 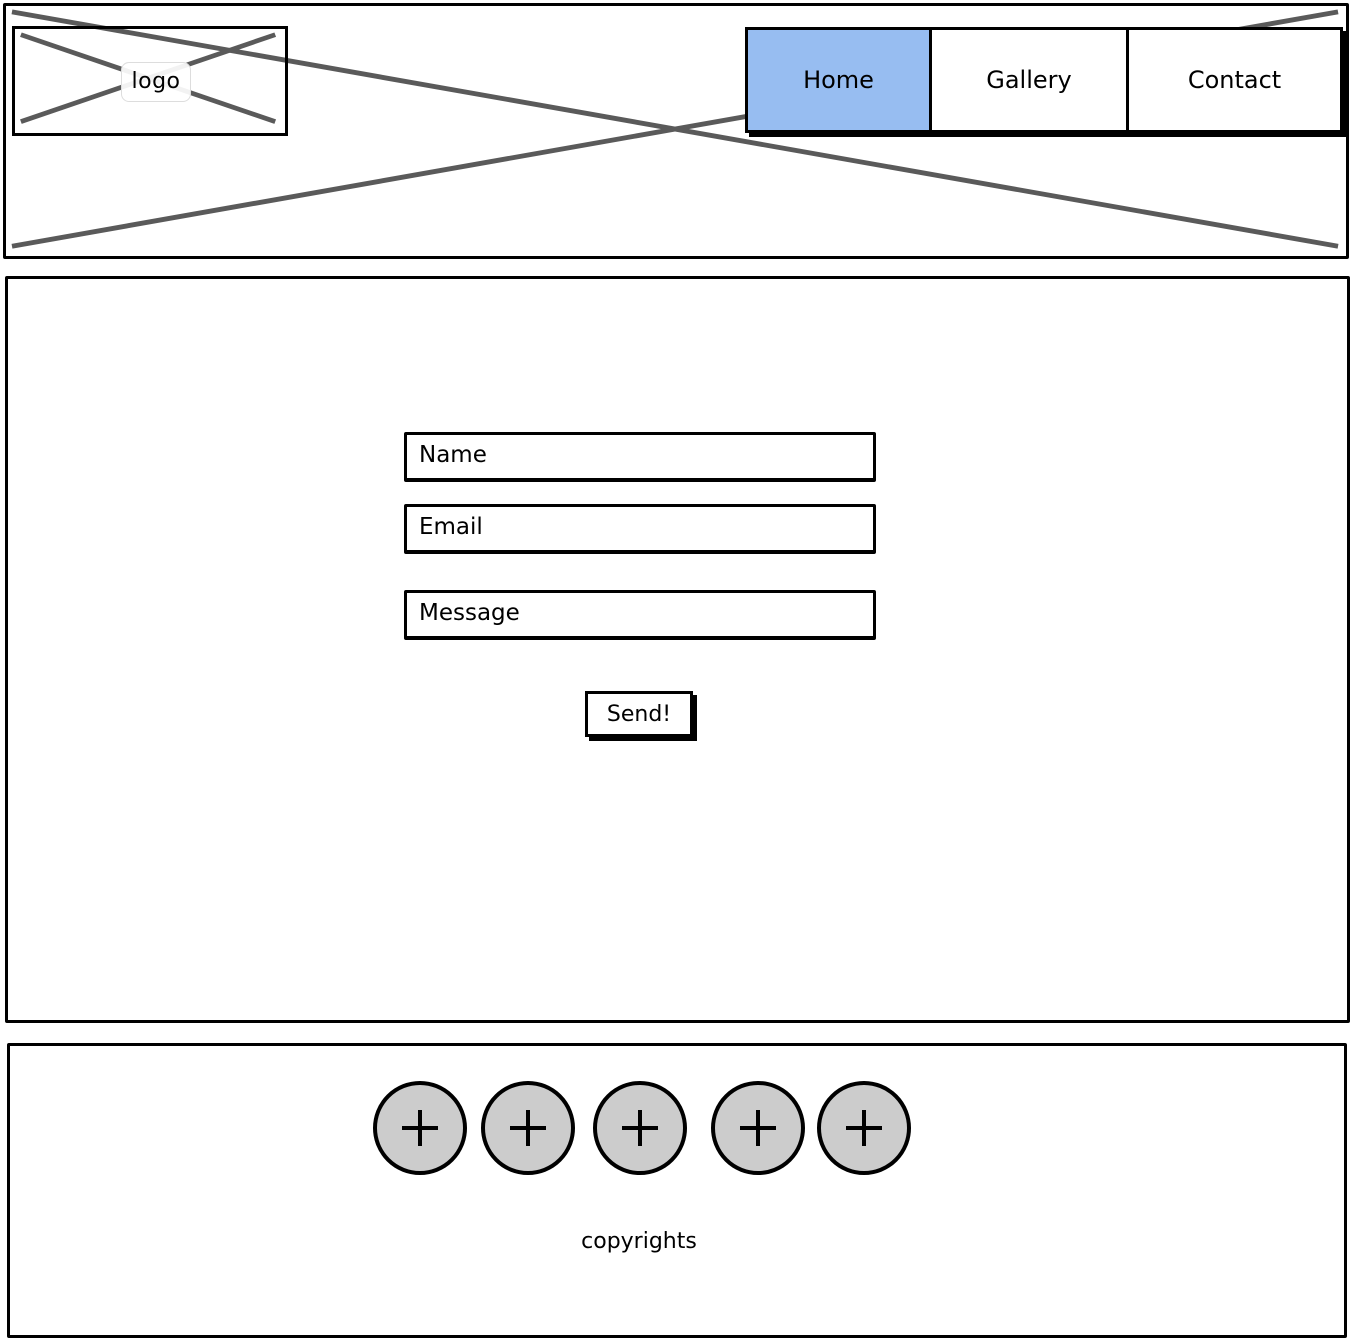 What do you see at coordinates (156, 82) in the screenshot?
I see `logo-label: logo` at bounding box center [156, 82].